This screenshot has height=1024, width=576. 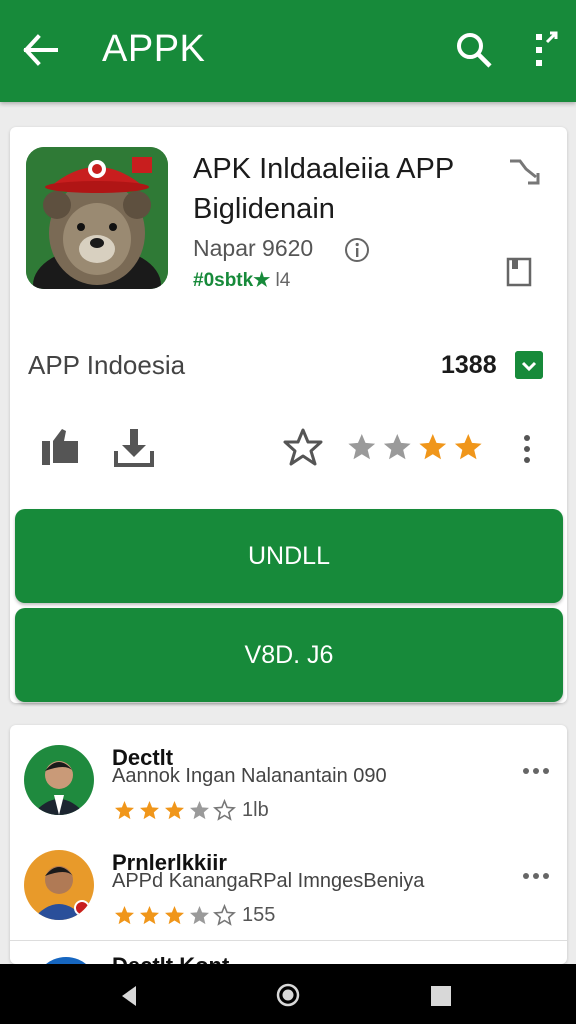 What do you see at coordinates (249, 776) in the screenshot?
I see `review-text: Aannok Ingan Nalanantain 090` at bounding box center [249, 776].